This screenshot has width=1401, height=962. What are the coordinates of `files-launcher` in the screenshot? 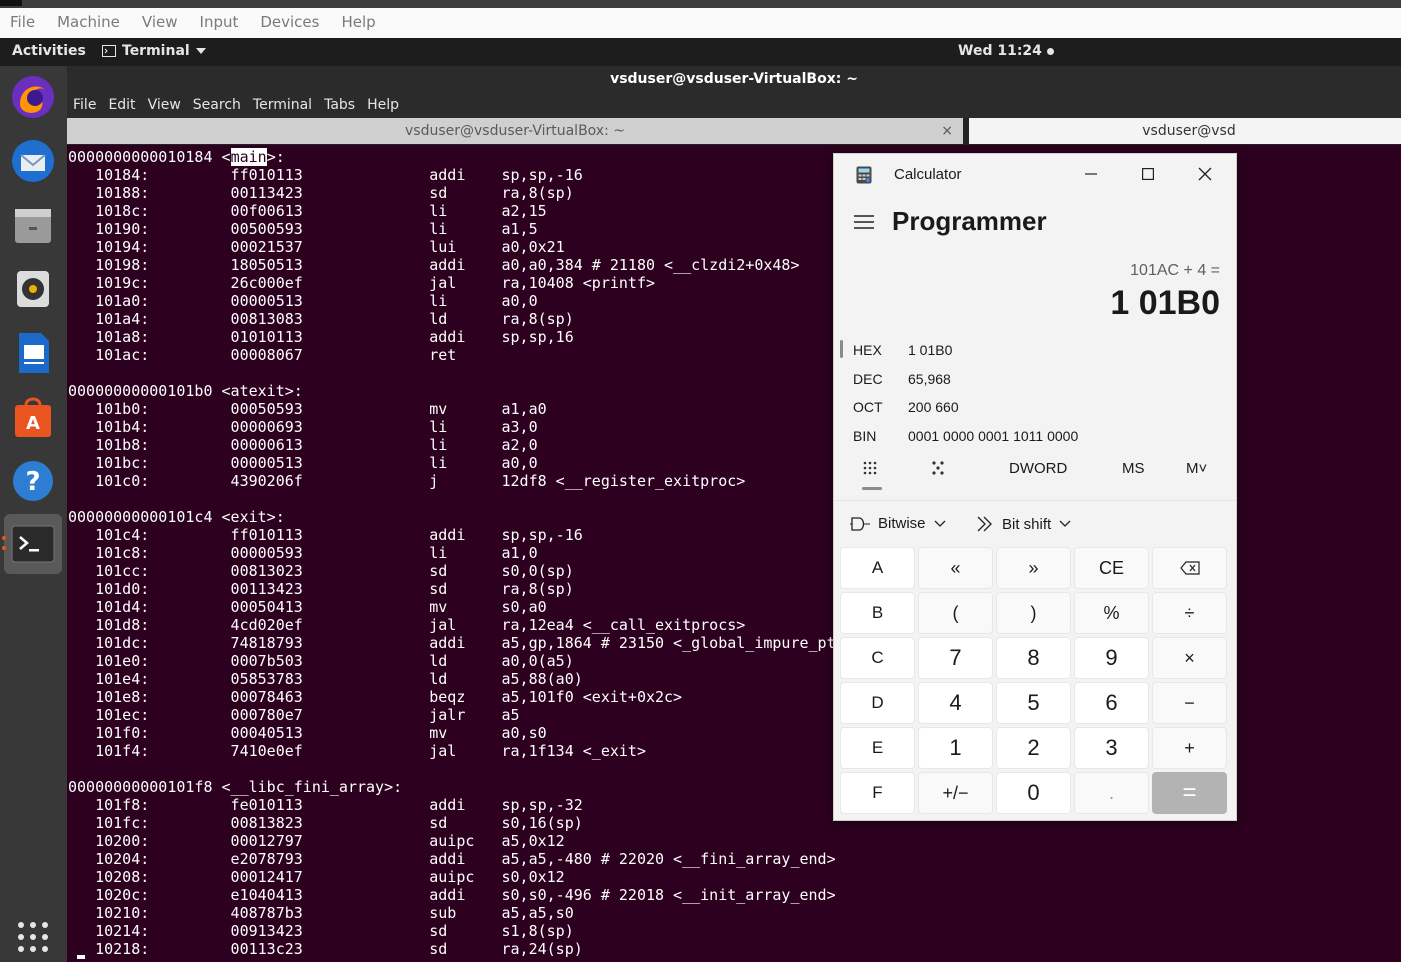 It's located at (33, 225).